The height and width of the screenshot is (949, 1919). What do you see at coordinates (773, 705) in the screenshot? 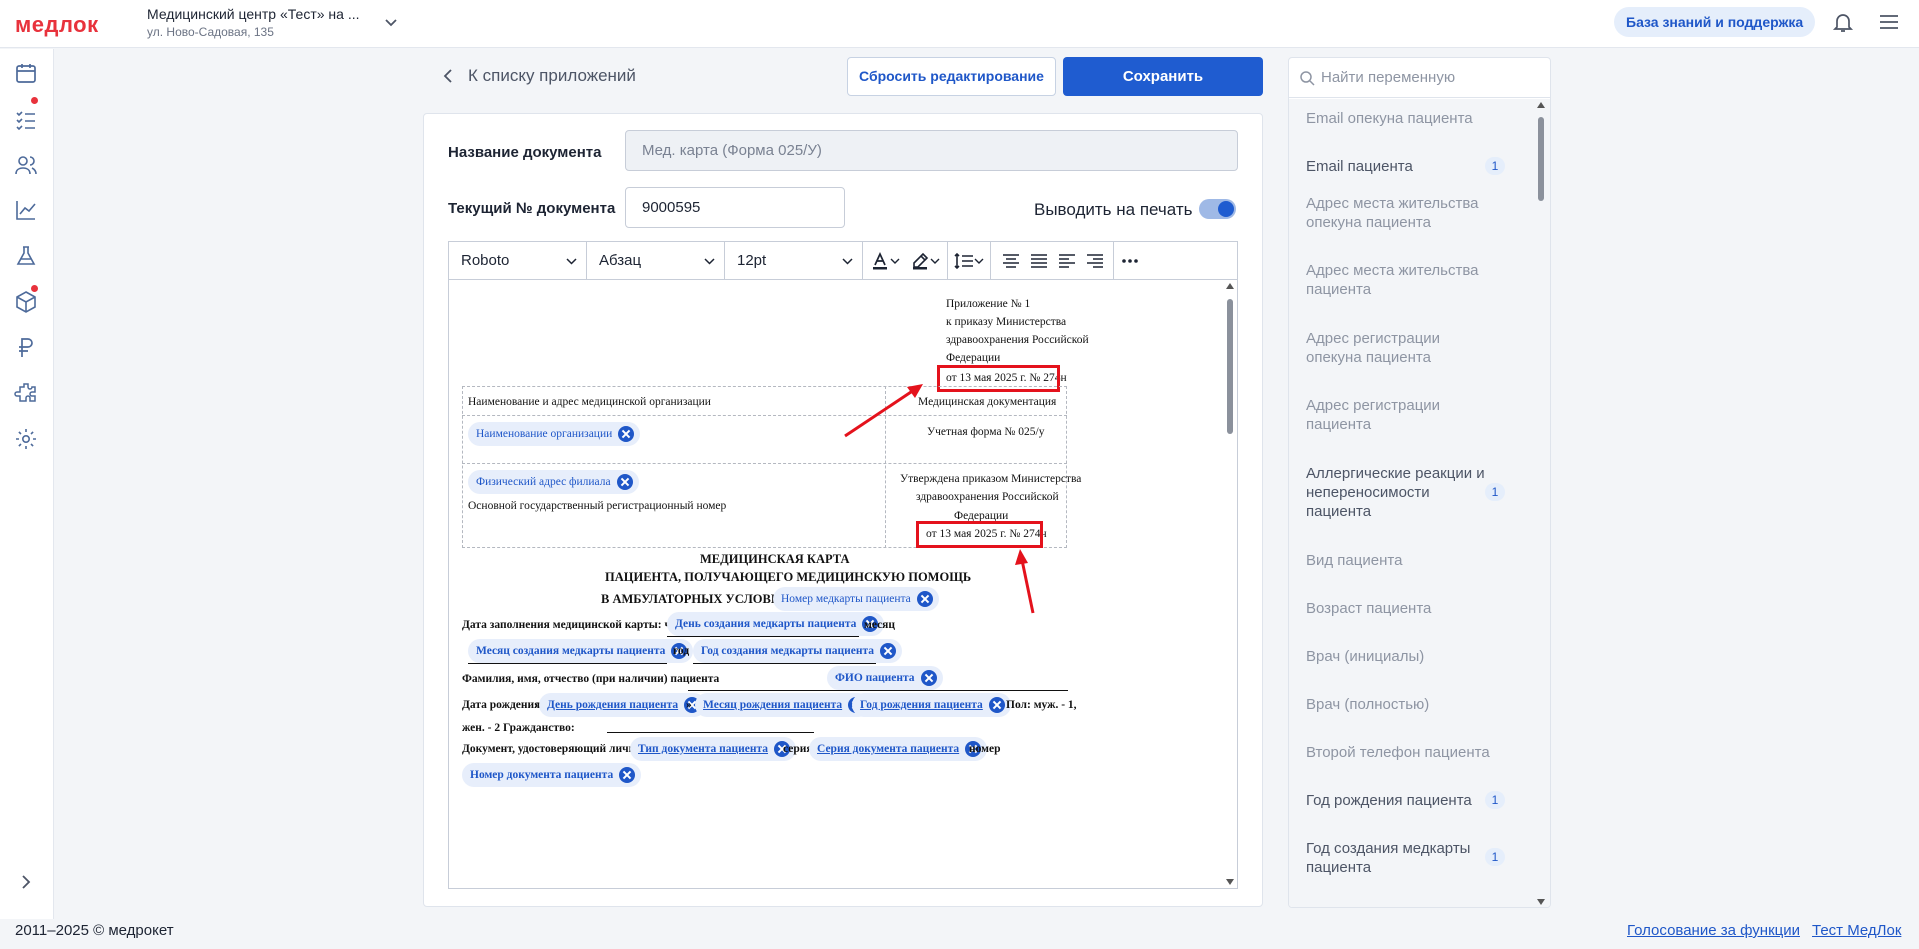
I see `variable-chip-label: Месяц рождения пациента` at bounding box center [773, 705].